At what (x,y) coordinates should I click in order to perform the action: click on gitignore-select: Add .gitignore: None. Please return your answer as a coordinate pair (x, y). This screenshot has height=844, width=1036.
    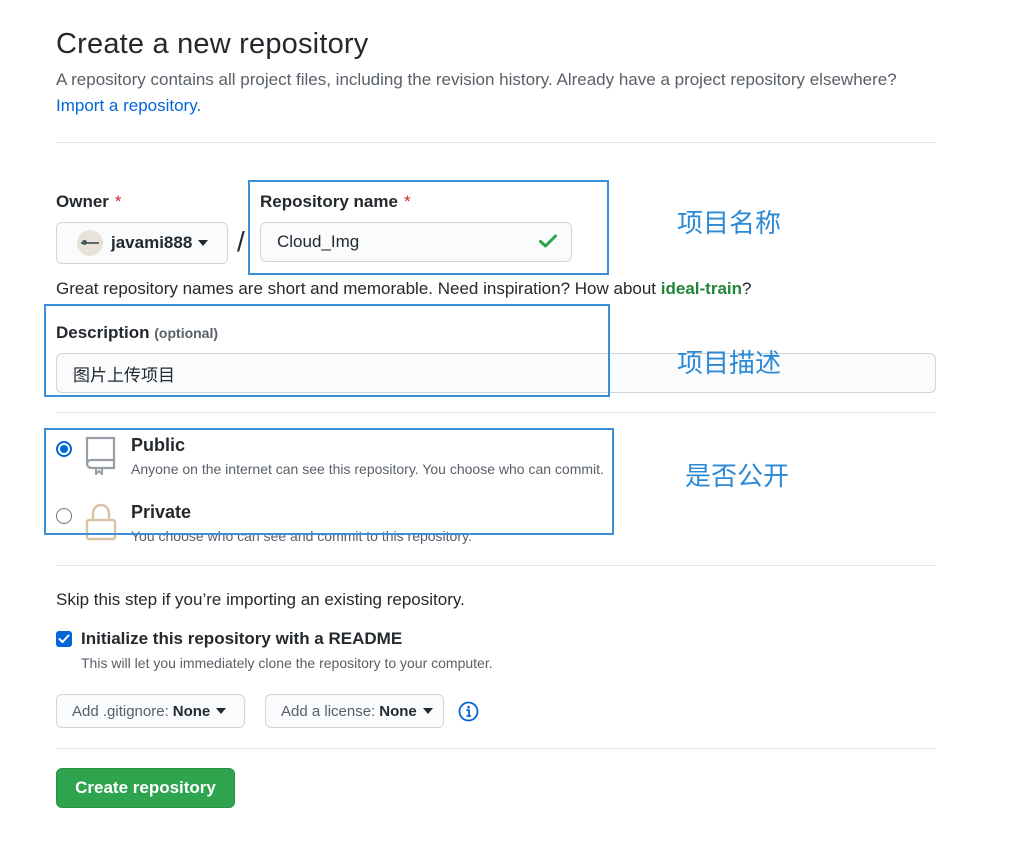
    Looking at the image, I should click on (150, 711).